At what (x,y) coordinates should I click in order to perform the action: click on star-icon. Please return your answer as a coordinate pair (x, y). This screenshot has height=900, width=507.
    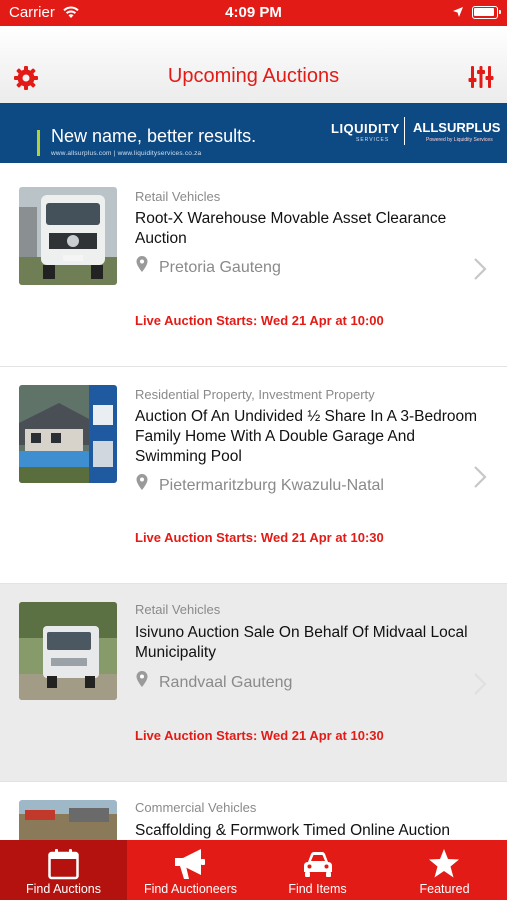
    Looking at the image, I should click on (444, 863).